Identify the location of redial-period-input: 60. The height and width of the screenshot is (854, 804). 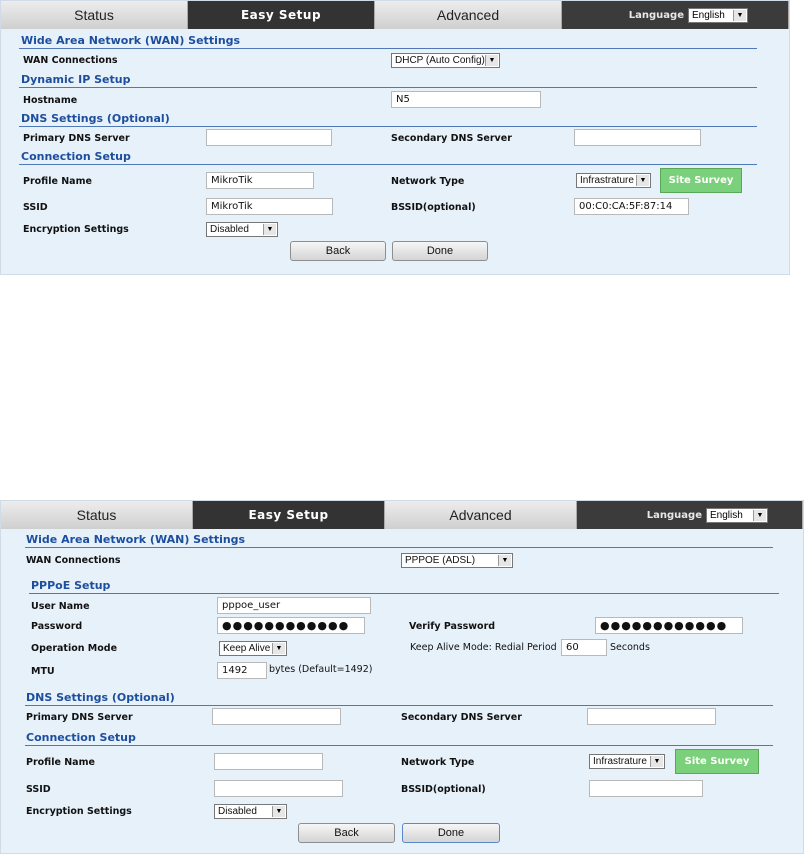
(584, 647).